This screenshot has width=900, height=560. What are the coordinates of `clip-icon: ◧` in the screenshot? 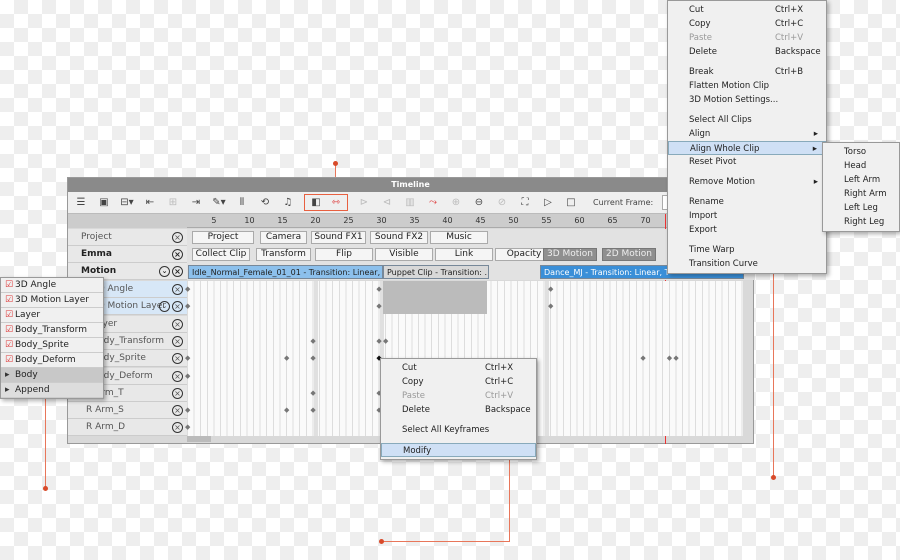 It's located at (316, 202).